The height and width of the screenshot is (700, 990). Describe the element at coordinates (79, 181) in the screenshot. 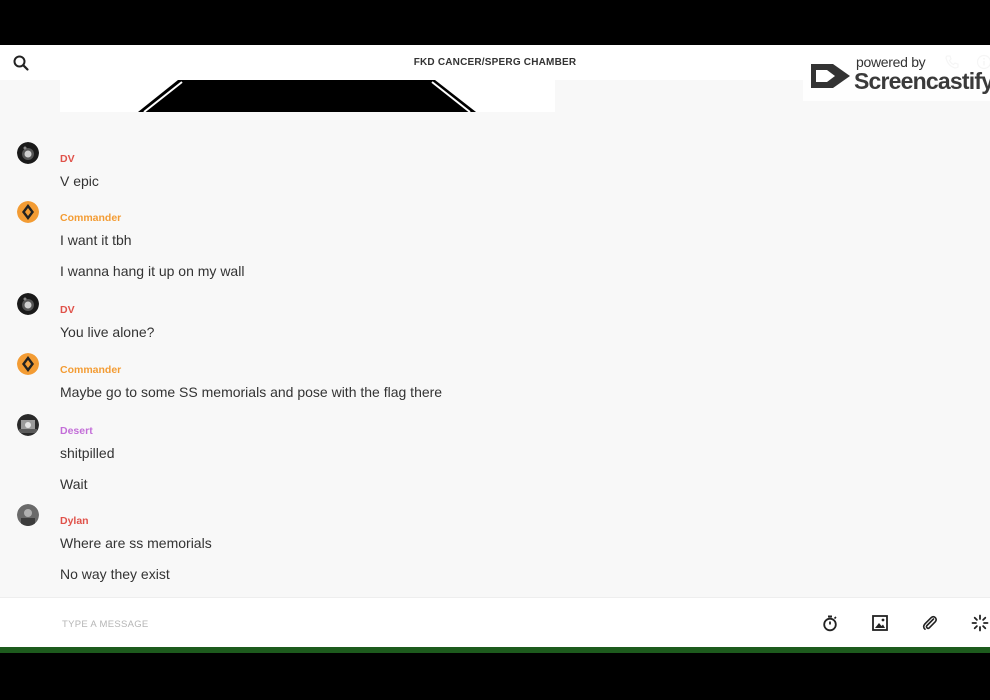

I see `message-text: V epic` at that location.